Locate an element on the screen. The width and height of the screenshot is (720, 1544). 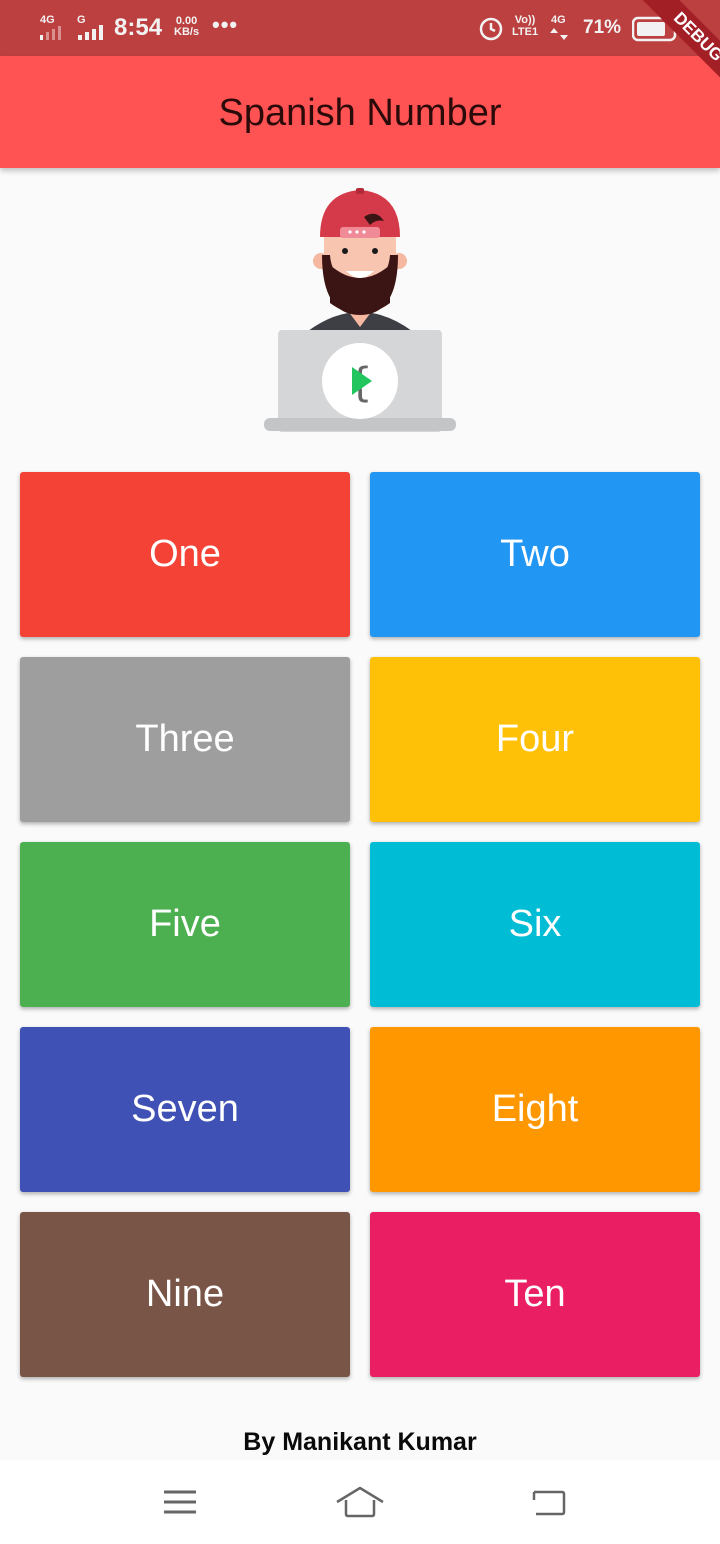
number-button-ten: Ten is located at coordinates (535, 1294).